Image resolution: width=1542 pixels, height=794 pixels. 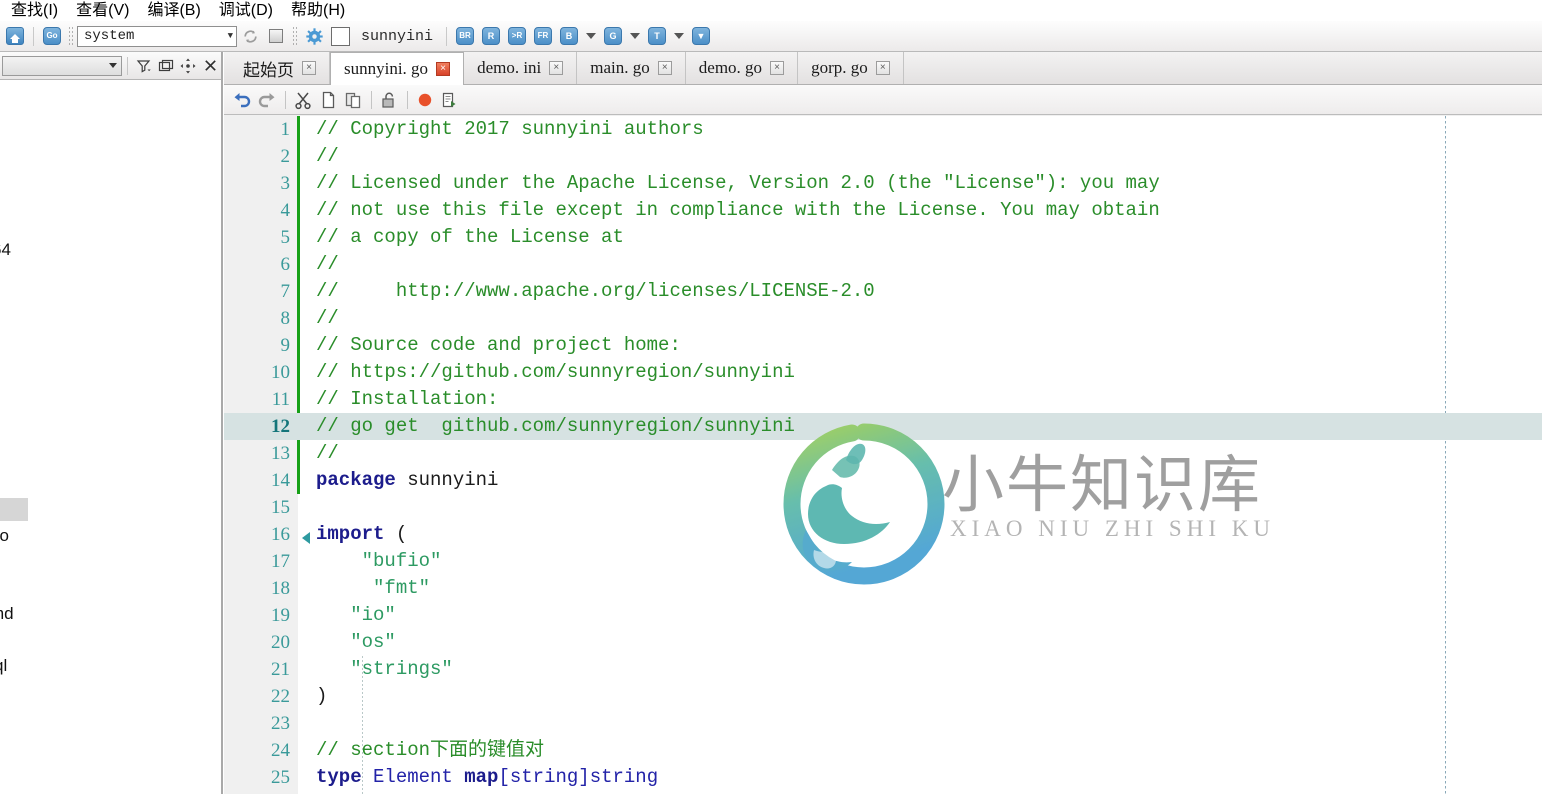 What do you see at coordinates (883, 345) in the screenshot?
I see `code-line: 9 // Source code and project home:` at bounding box center [883, 345].